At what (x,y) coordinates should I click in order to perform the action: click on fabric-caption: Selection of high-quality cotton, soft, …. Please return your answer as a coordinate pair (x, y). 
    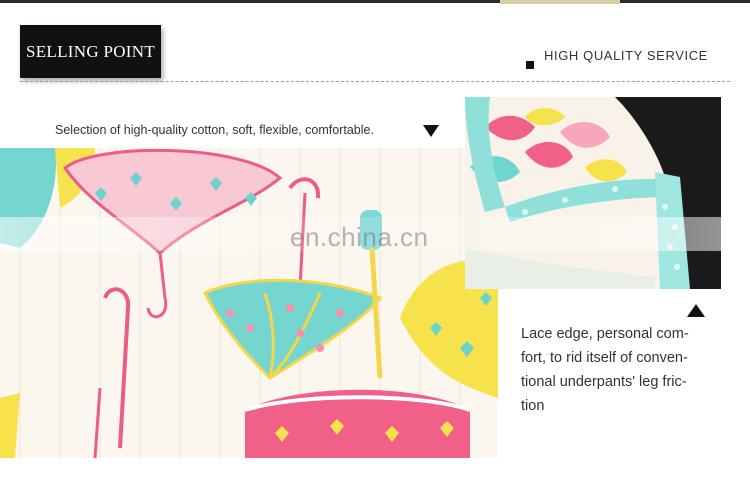
    Looking at the image, I should click on (214, 130).